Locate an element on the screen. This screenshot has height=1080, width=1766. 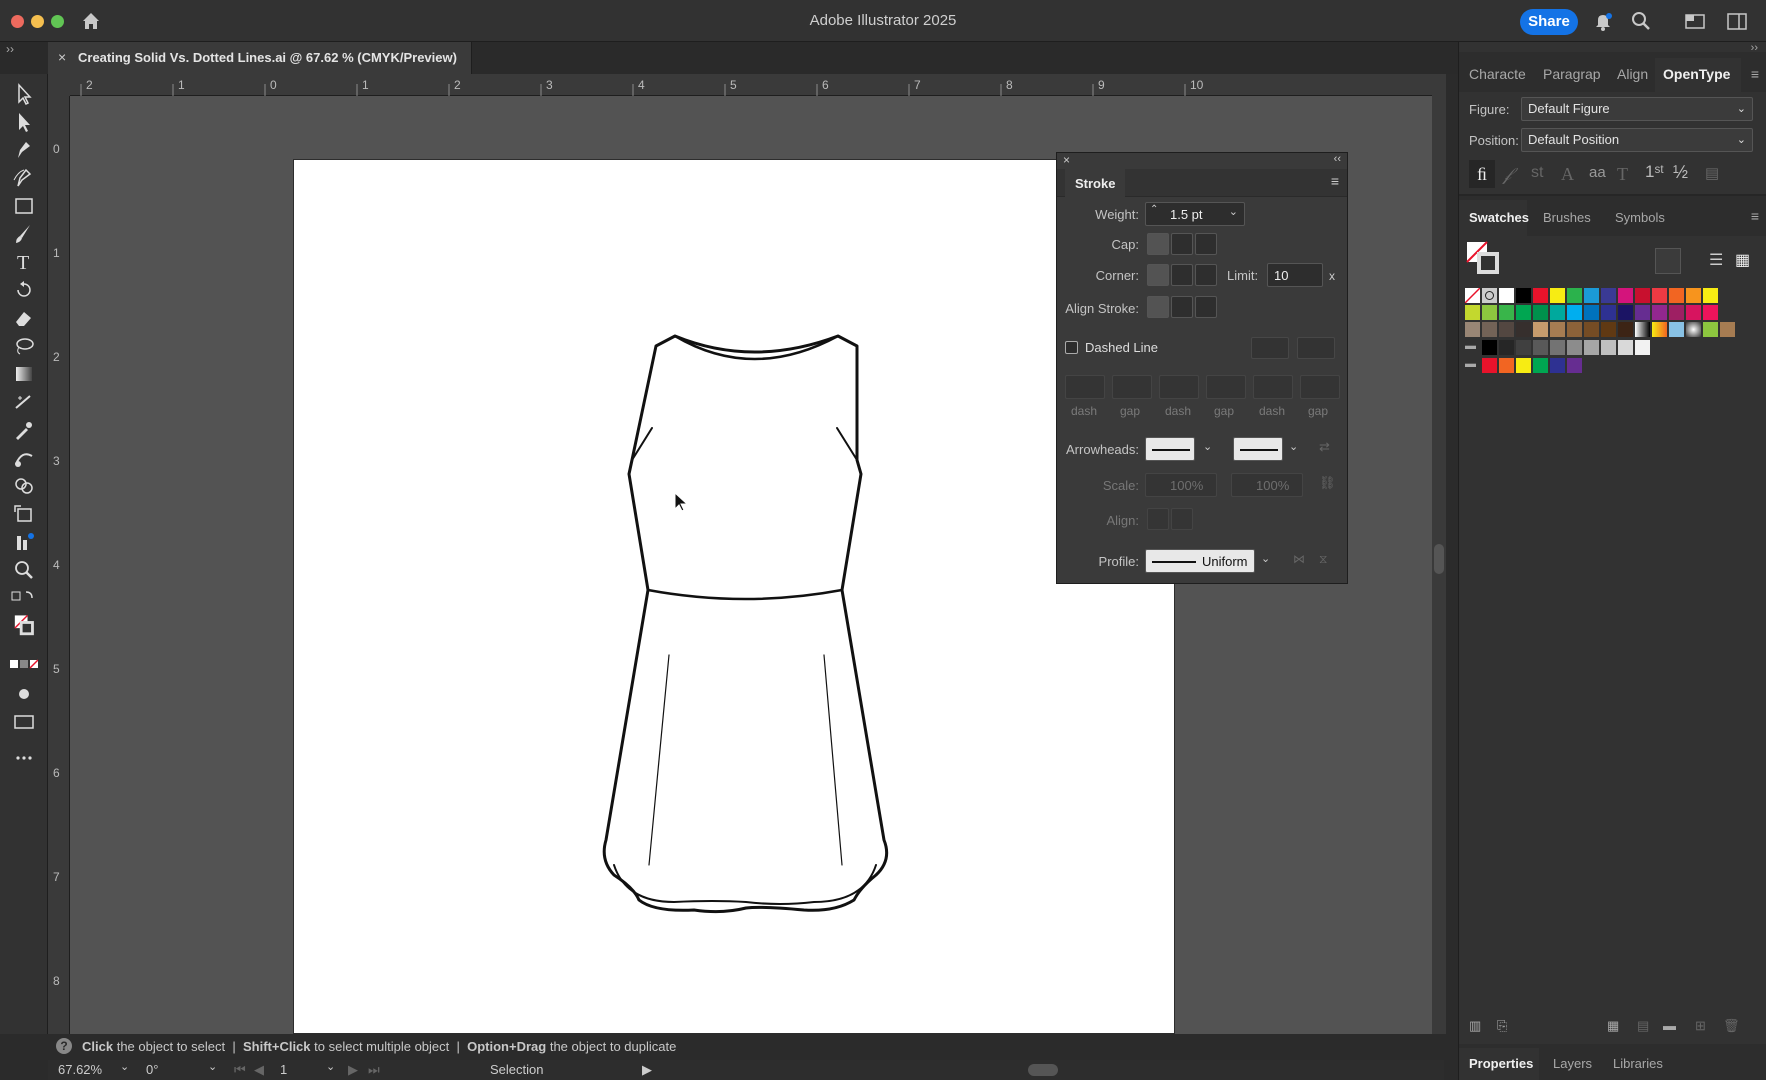
direct-selection-tool-icon is located at coordinates (24, 122).